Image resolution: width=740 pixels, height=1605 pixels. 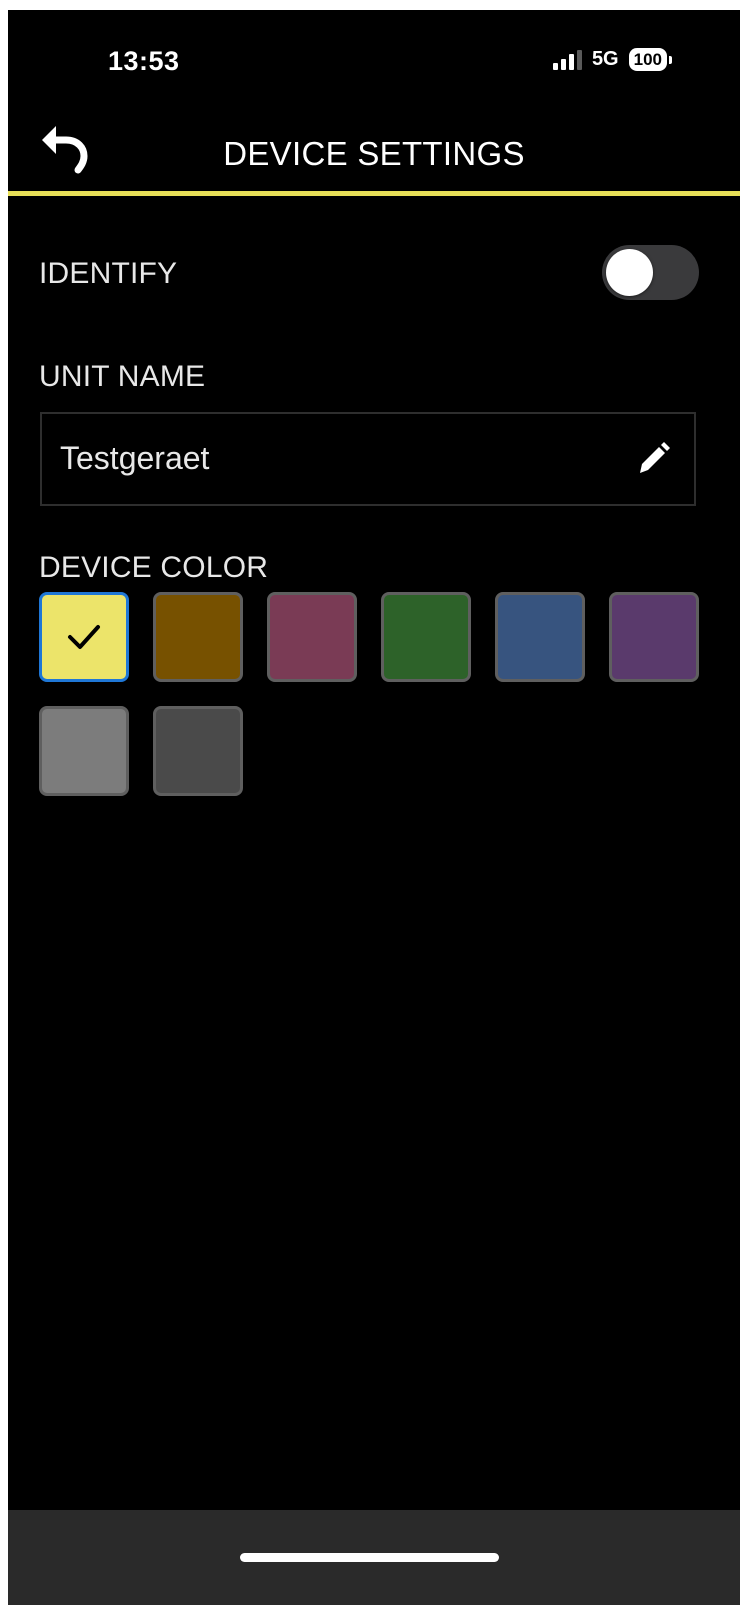 I want to click on home-indicator, so click(x=369, y=1557).